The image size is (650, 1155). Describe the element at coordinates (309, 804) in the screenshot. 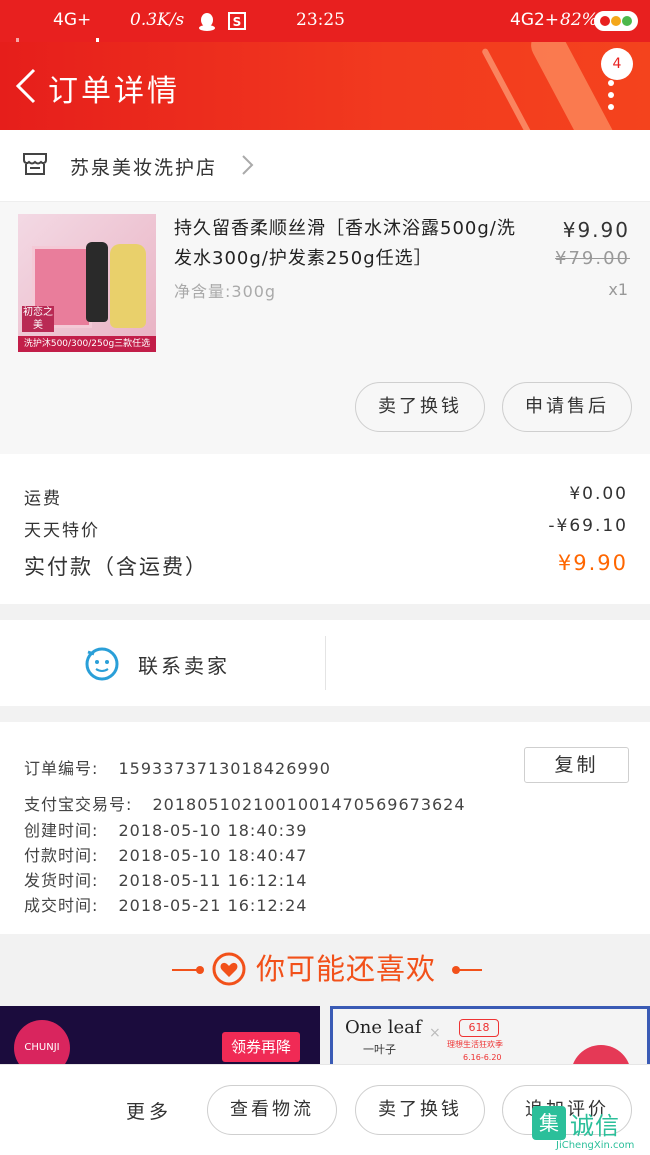

I see `alipay-number-value: 2018051021001001470569673624` at that location.